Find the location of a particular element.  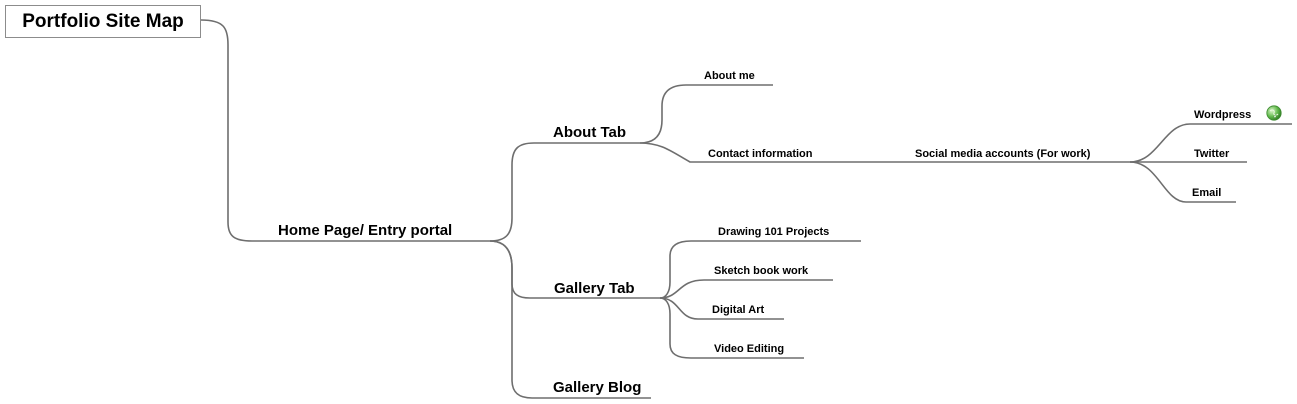

node-contact-information: Contact information is located at coordinates (760, 154).